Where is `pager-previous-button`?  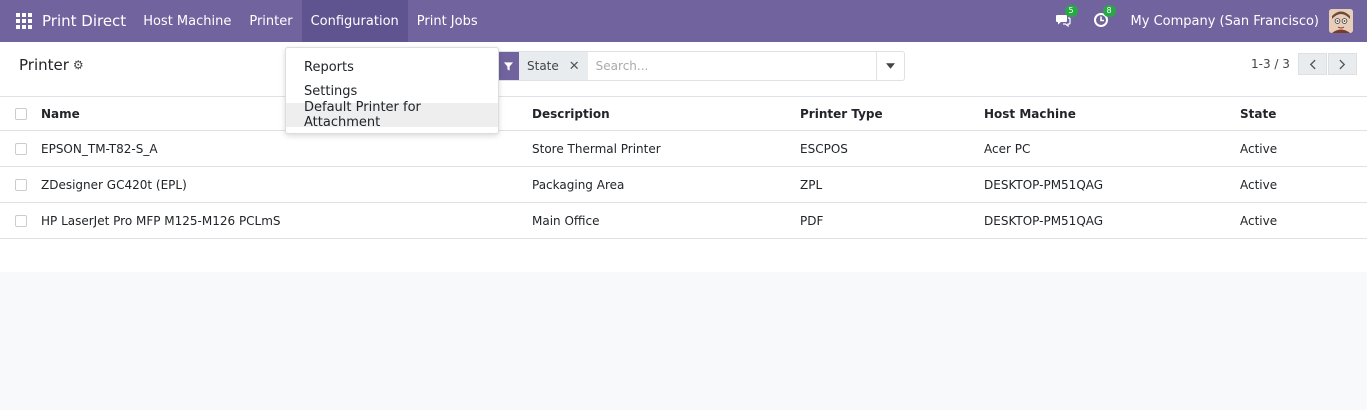 pager-previous-button is located at coordinates (1312, 64).